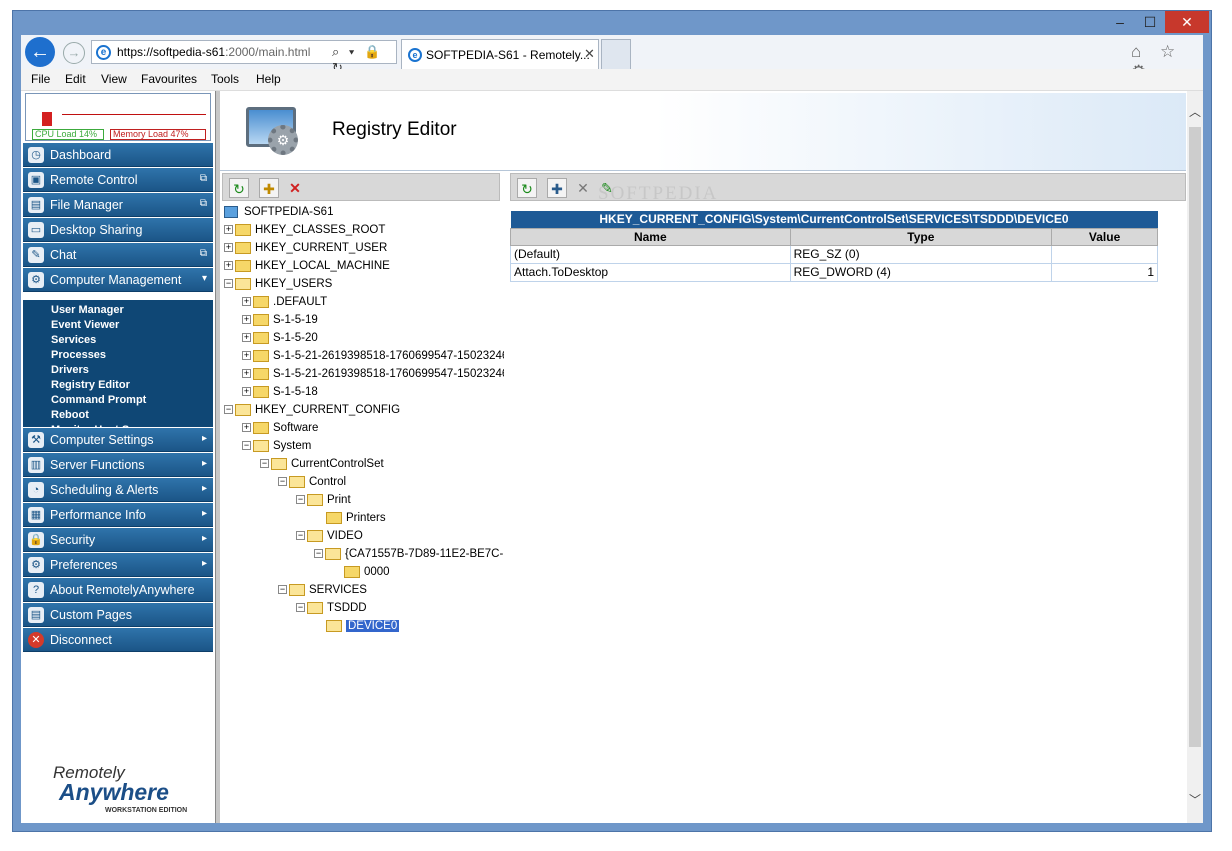  I want to click on tree-node: 0000, so click(367, 572).